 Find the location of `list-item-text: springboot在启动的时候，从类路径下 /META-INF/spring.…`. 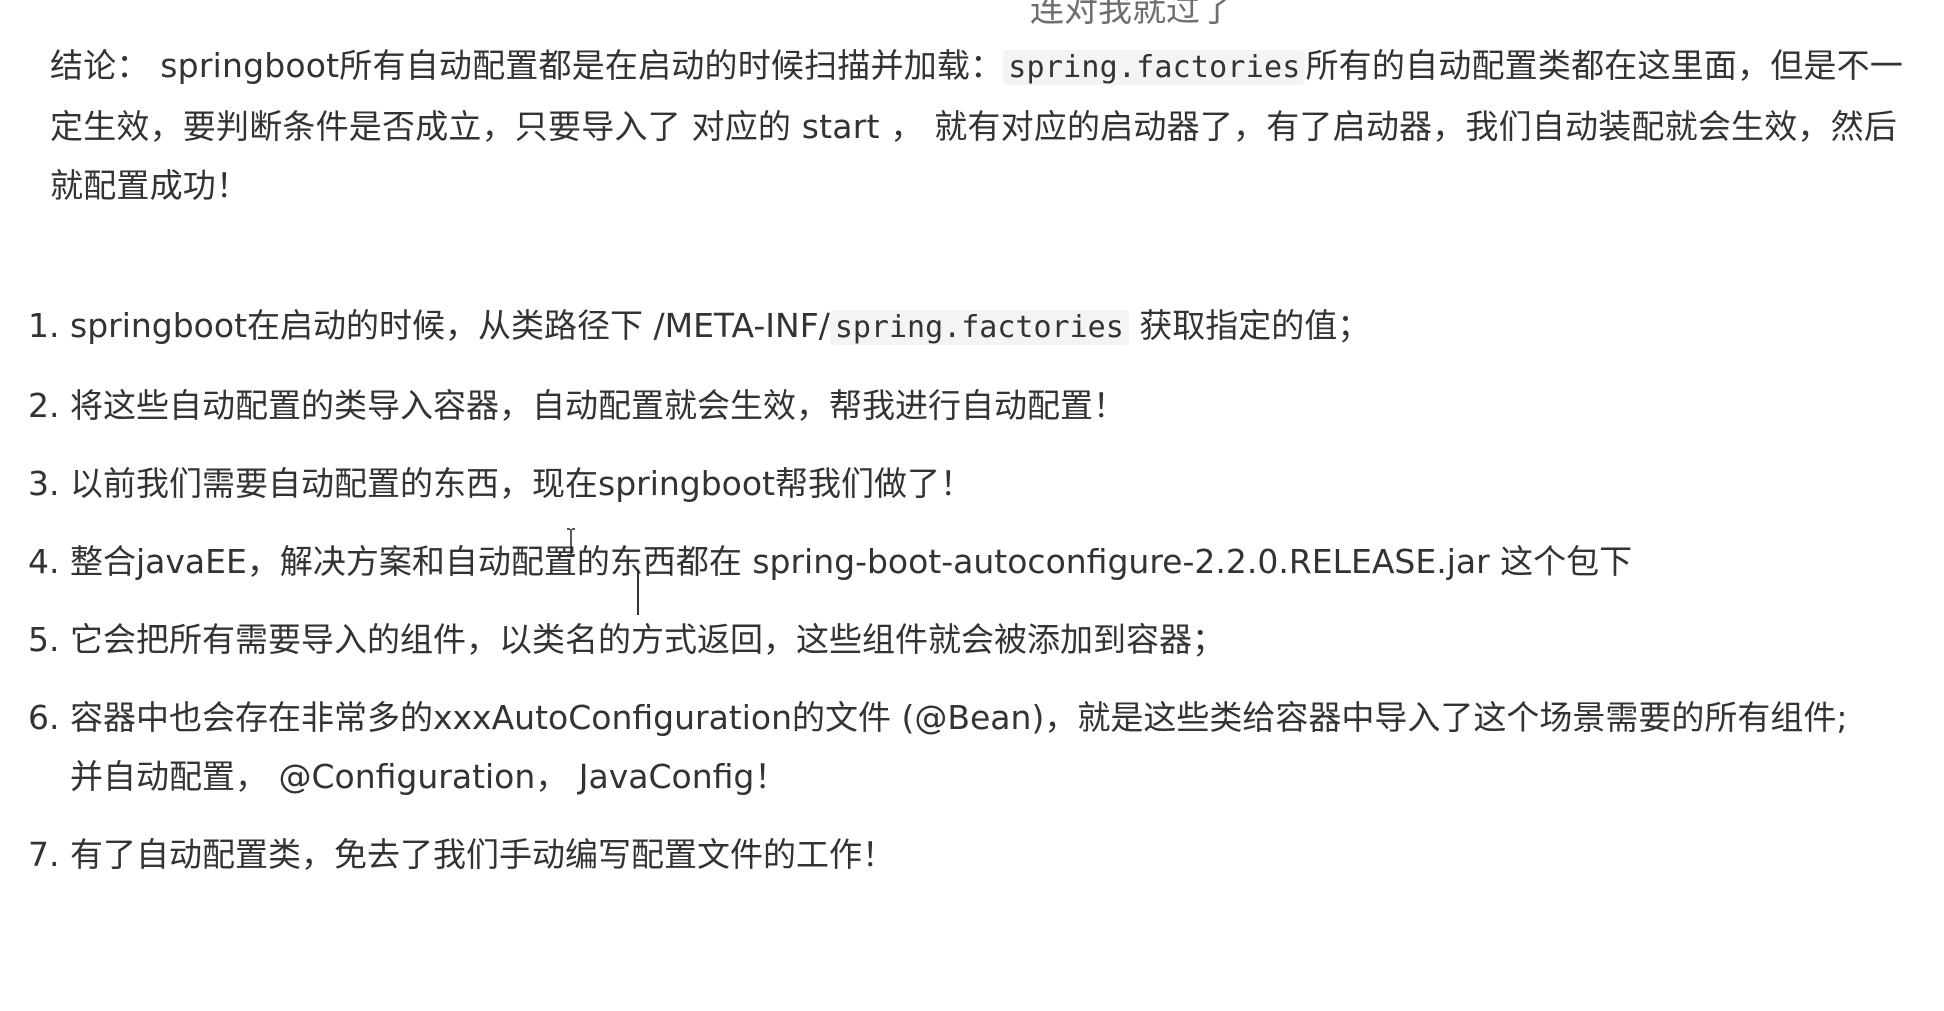

list-item-text: springboot在启动的时候，从类路径下 /META-INF/spring.… is located at coordinates (974, 326).